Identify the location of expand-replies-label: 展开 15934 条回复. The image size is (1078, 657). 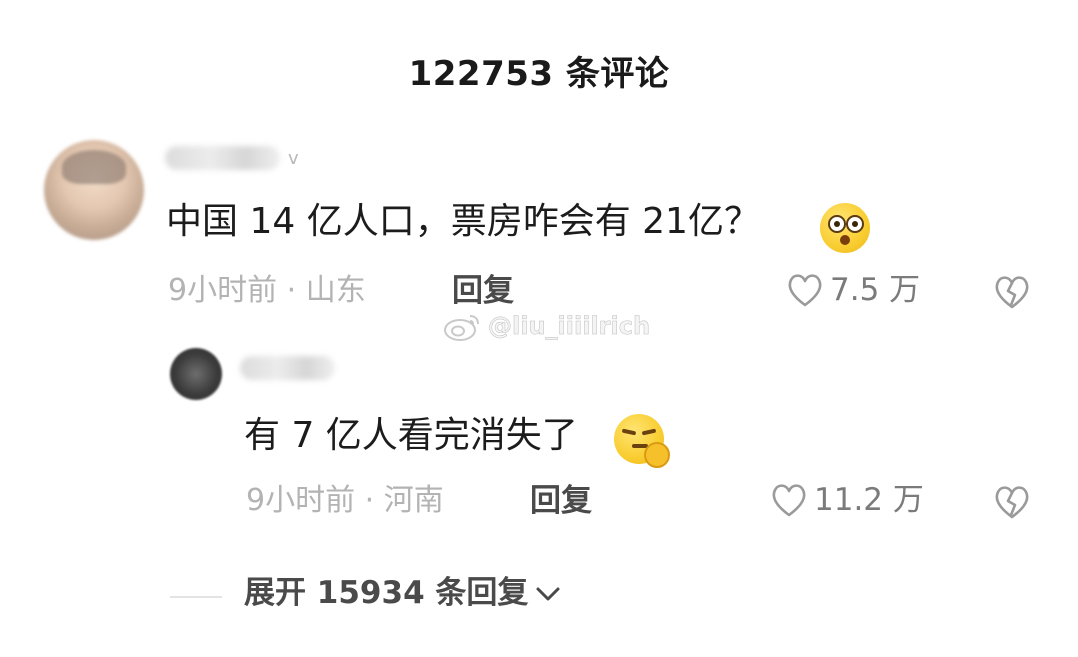
(386, 593).